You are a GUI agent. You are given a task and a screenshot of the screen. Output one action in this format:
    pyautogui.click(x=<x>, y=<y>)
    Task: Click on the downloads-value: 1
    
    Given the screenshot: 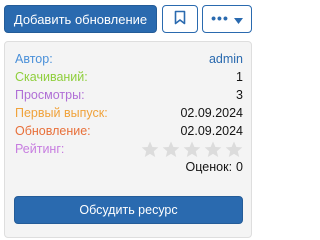 What is the action you would take?
    pyautogui.click(x=239, y=77)
    